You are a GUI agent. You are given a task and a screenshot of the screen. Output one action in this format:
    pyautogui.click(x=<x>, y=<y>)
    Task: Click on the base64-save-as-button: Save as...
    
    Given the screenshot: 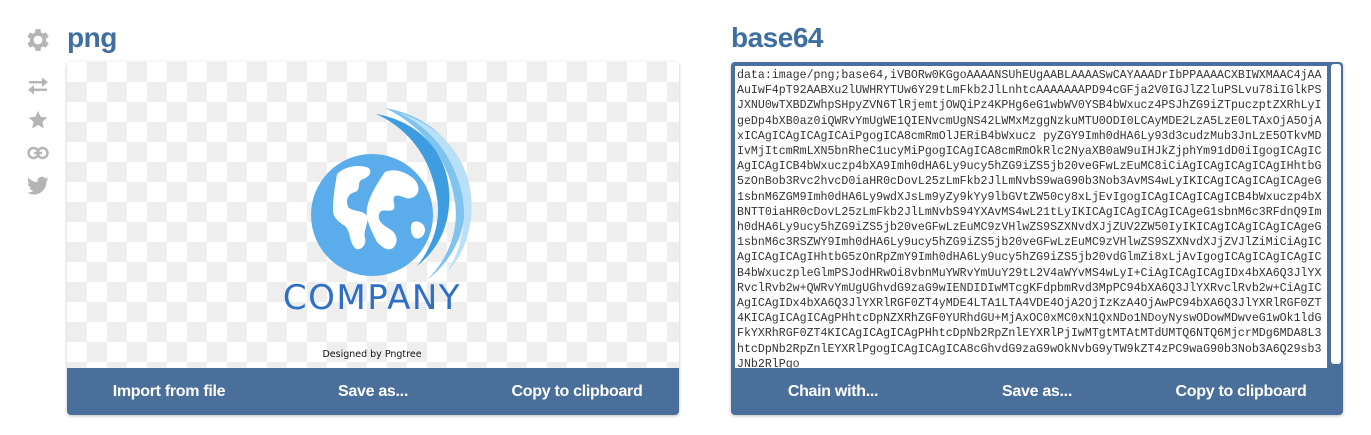 What is the action you would take?
    pyautogui.click(x=1037, y=392)
    